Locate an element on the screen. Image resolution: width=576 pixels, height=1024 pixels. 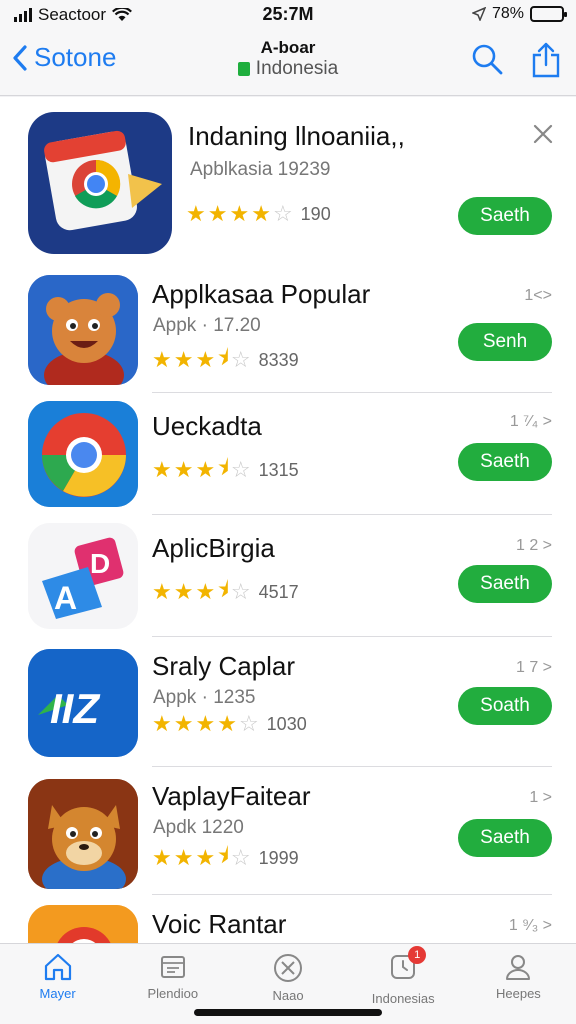
clock-icon-wrap: 1 is located at coordinates (407, 966).